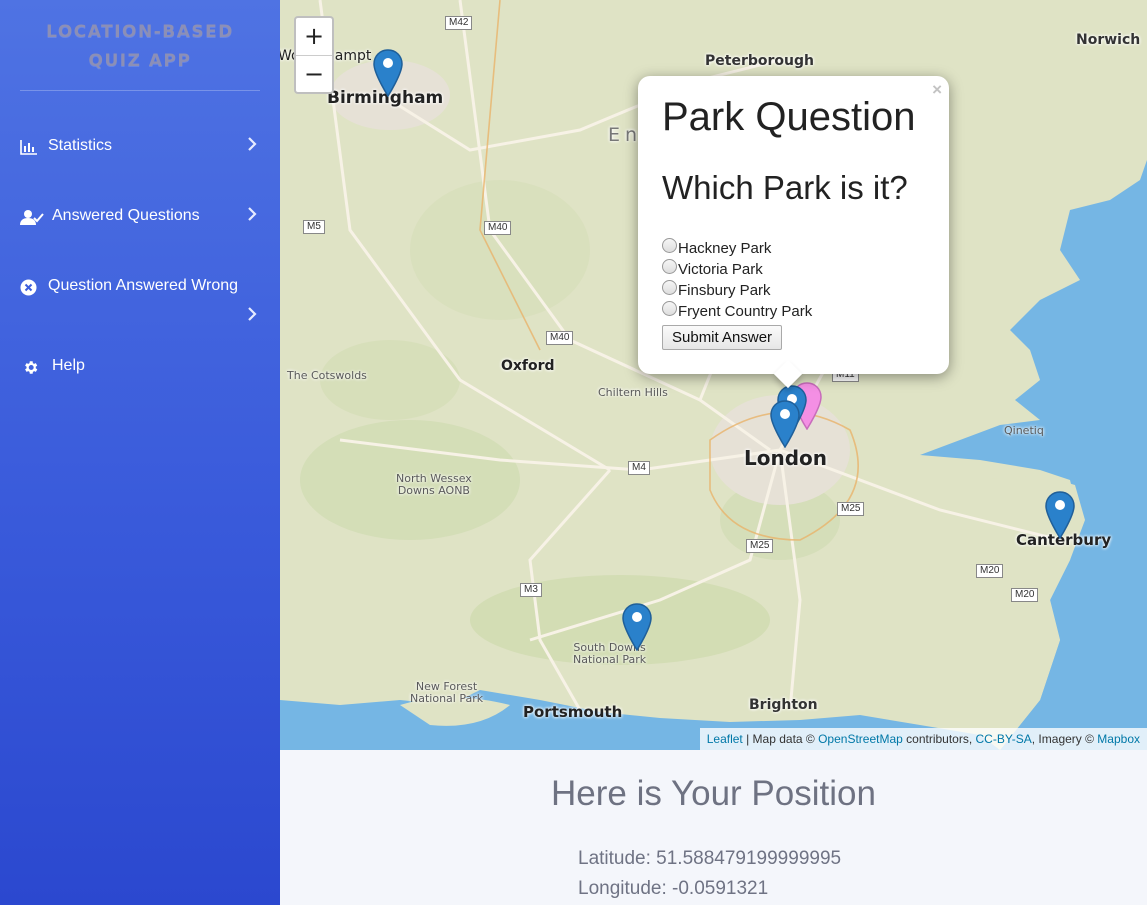 The image size is (1147, 905). What do you see at coordinates (720, 269) in the screenshot?
I see `answer-option-label: Victoria Park` at bounding box center [720, 269].